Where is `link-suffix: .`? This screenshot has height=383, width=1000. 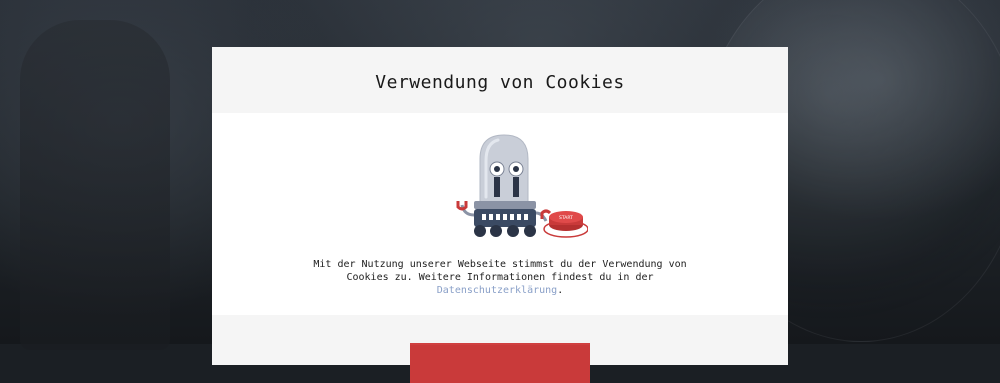
link-suffix: . is located at coordinates (560, 290).